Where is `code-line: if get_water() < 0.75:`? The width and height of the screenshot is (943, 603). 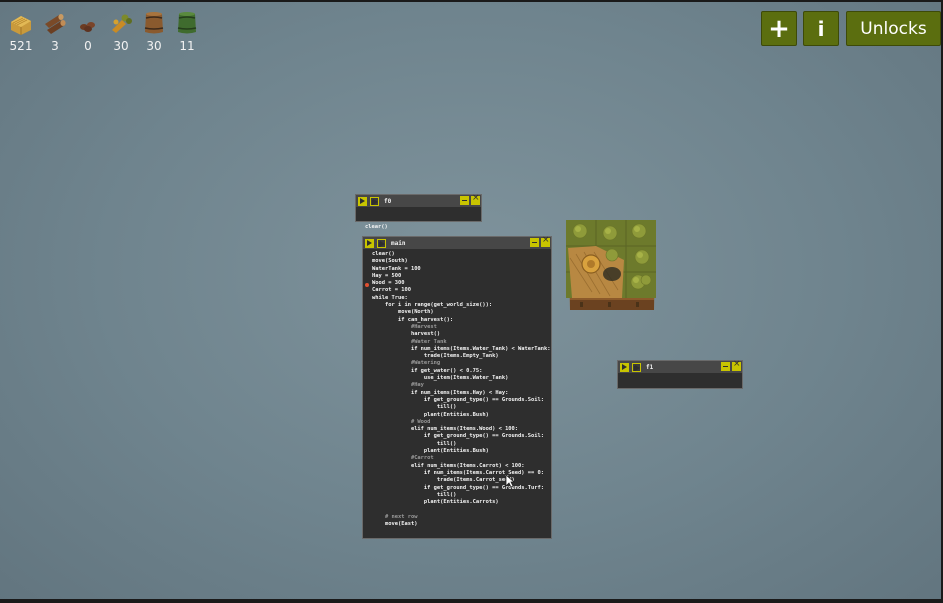
code-line: if get_water() < 0.75: is located at coordinates (427, 370).